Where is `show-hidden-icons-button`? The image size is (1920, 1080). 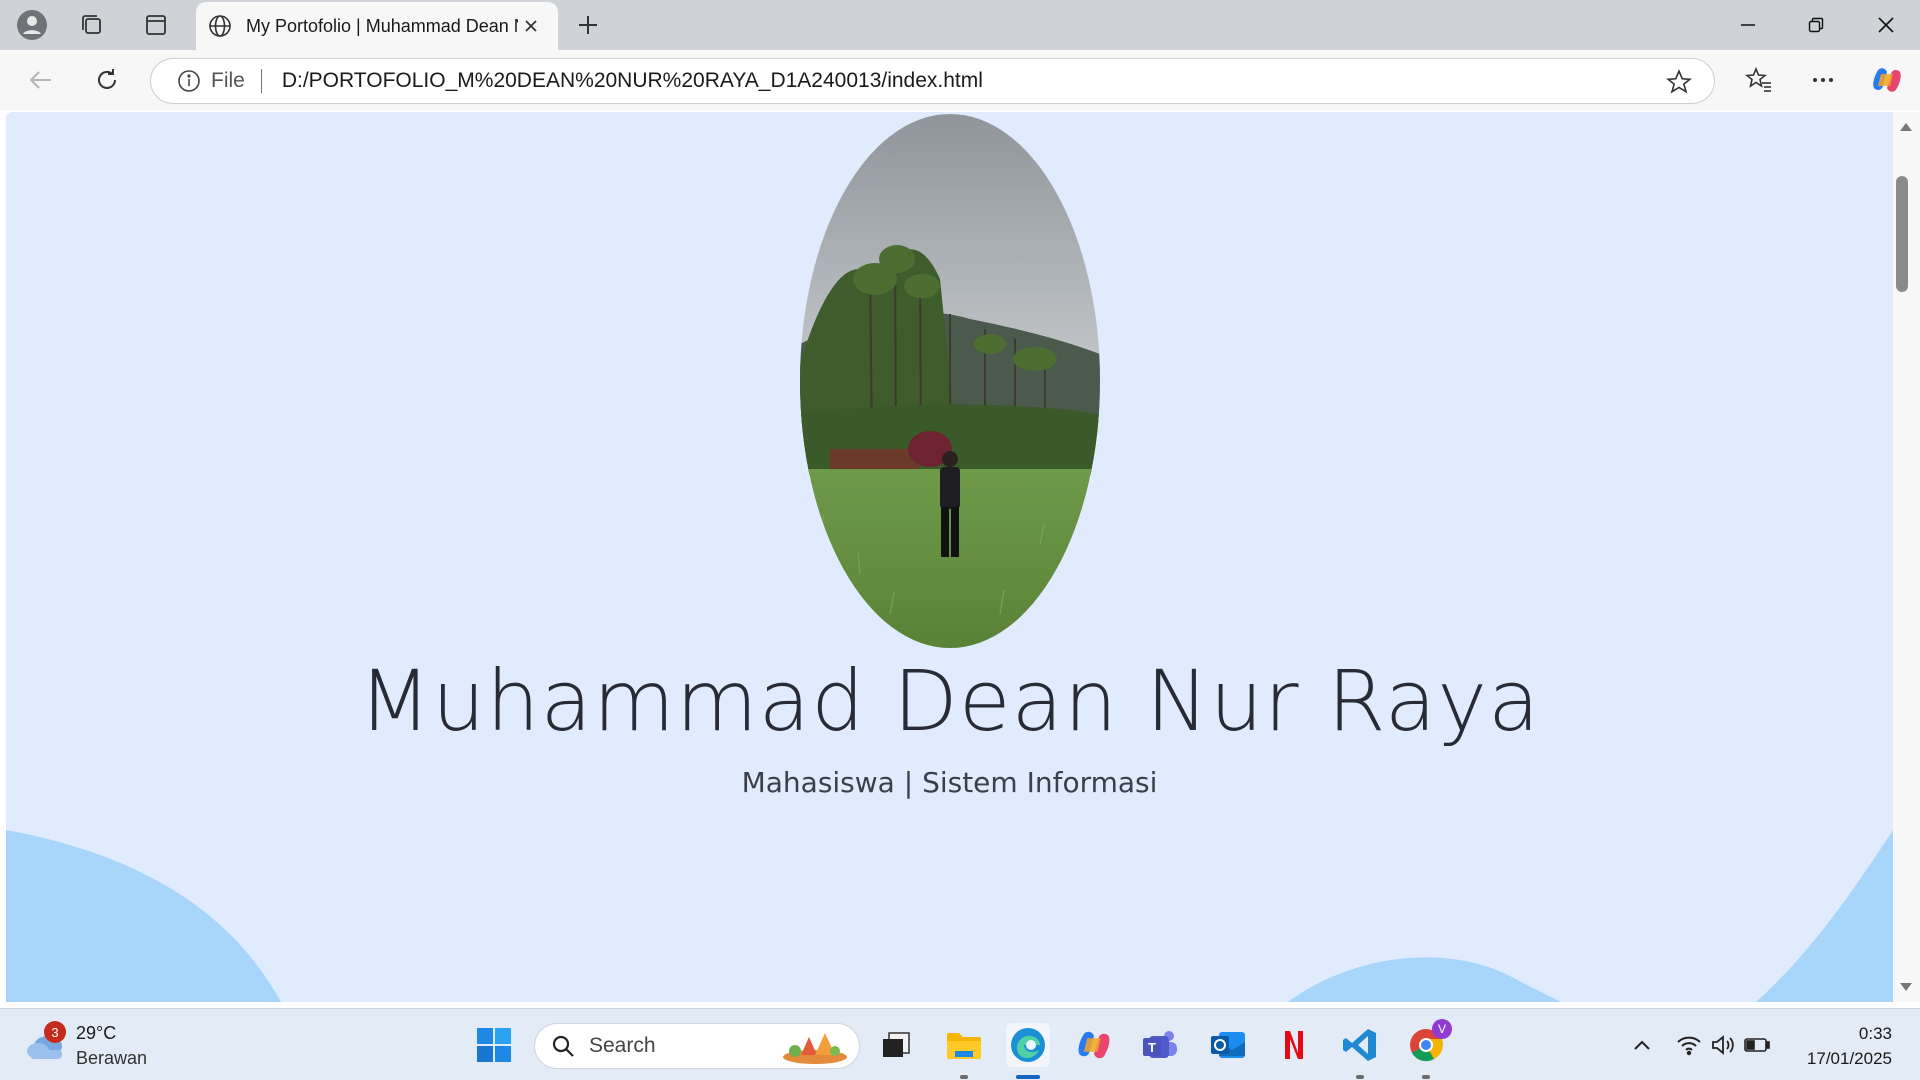
show-hidden-icons-button is located at coordinates (1642, 1045).